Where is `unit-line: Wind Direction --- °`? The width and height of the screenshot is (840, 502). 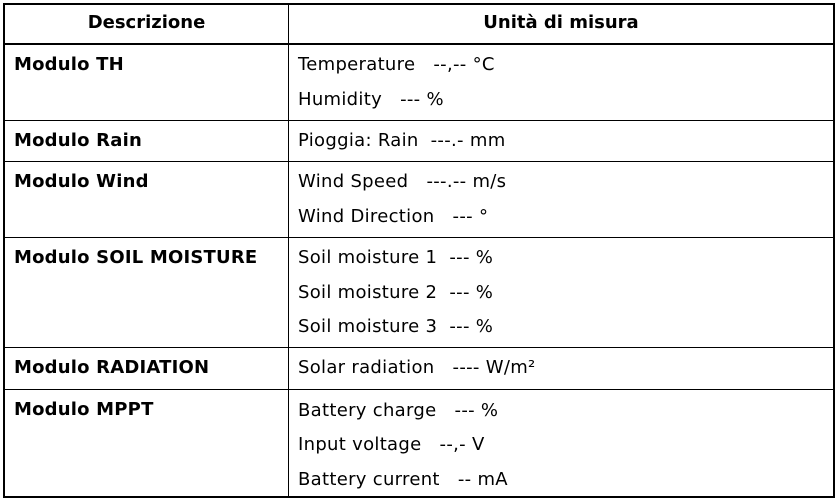 unit-line: Wind Direction --- ° is located at coordinates (393, 216).